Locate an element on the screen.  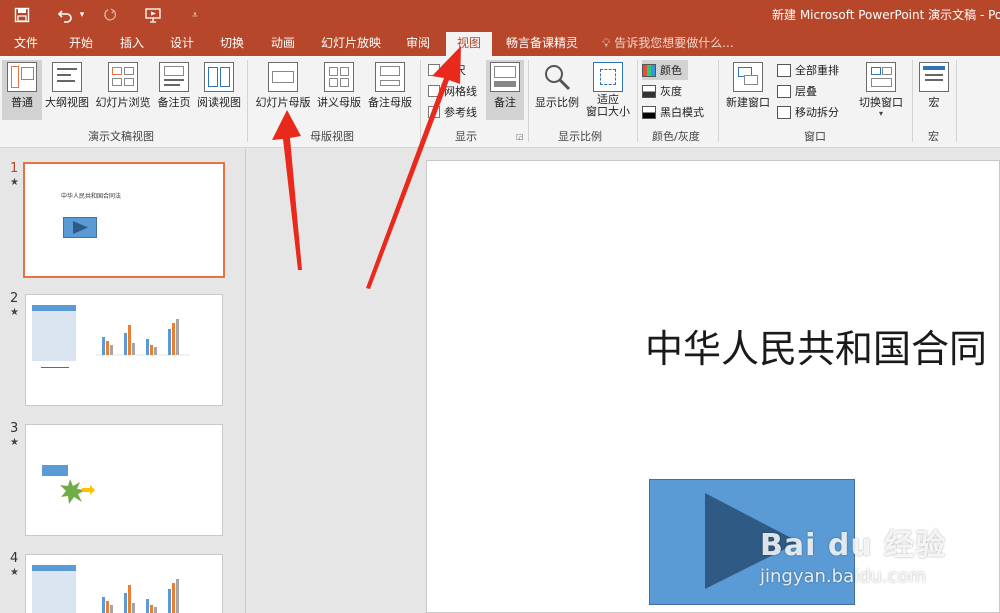
tab-slide-show: 幻灯片放映 is located at coordinates (351, 43).